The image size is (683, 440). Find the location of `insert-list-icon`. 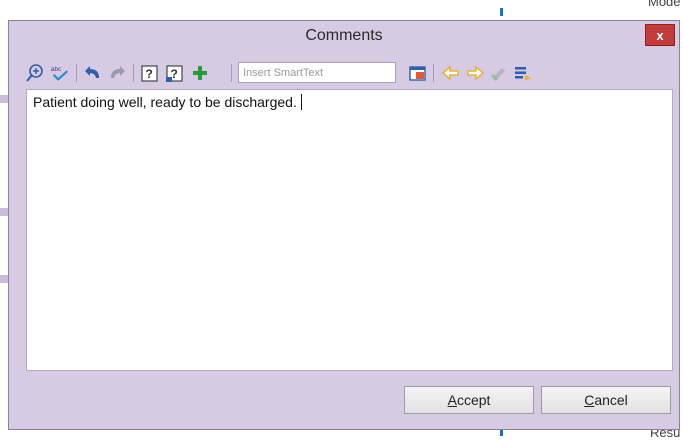

insert-list-icon is located at coordinates (523, 73).